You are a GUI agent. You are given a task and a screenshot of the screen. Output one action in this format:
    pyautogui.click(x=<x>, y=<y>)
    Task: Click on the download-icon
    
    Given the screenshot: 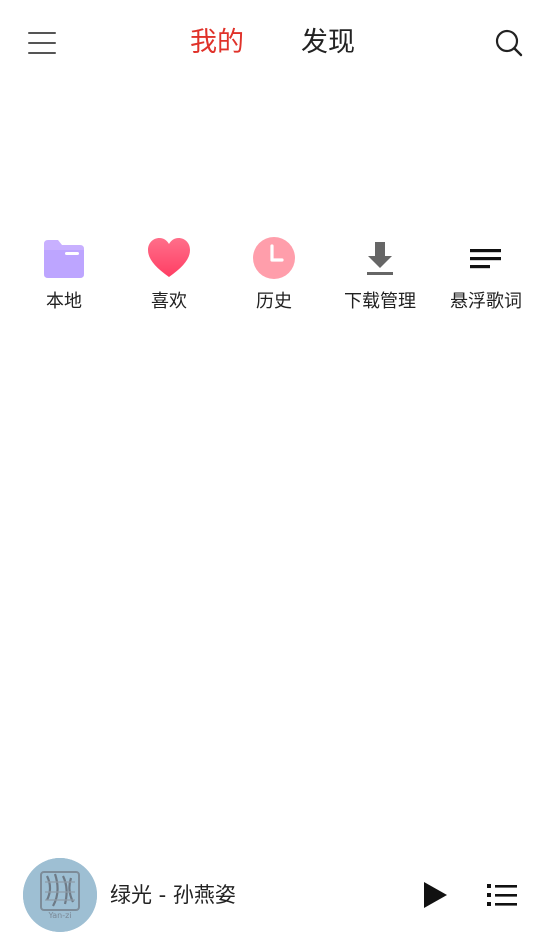 What is the action you would take?
    pyautogui.click(x=380, y=258)
    